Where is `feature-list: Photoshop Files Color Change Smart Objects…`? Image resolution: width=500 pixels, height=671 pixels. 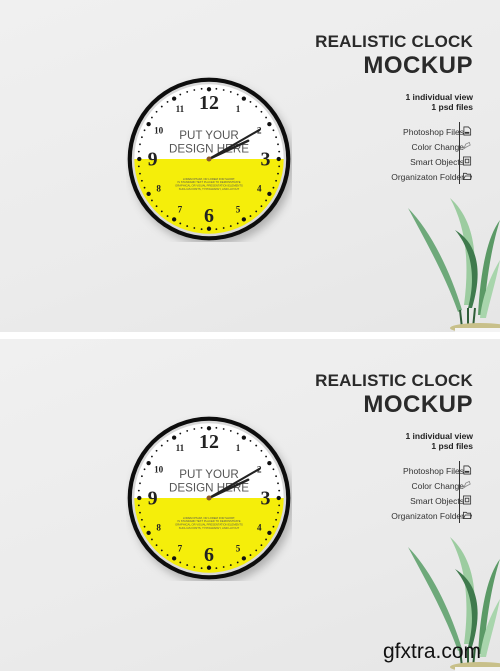
feature-list: Photoshop Files Color Change Smart Objects… is located at coordinates (394, 154).